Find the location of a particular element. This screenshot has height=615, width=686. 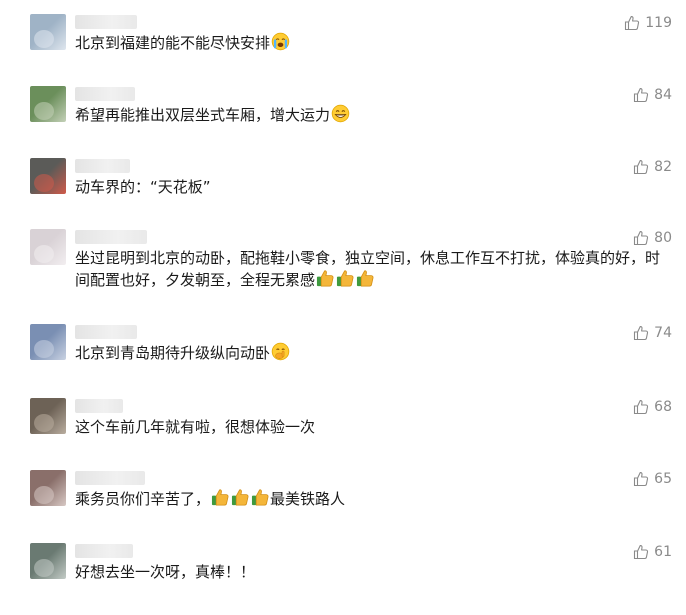

like-button: 84 is located at coordinates (652, 95).